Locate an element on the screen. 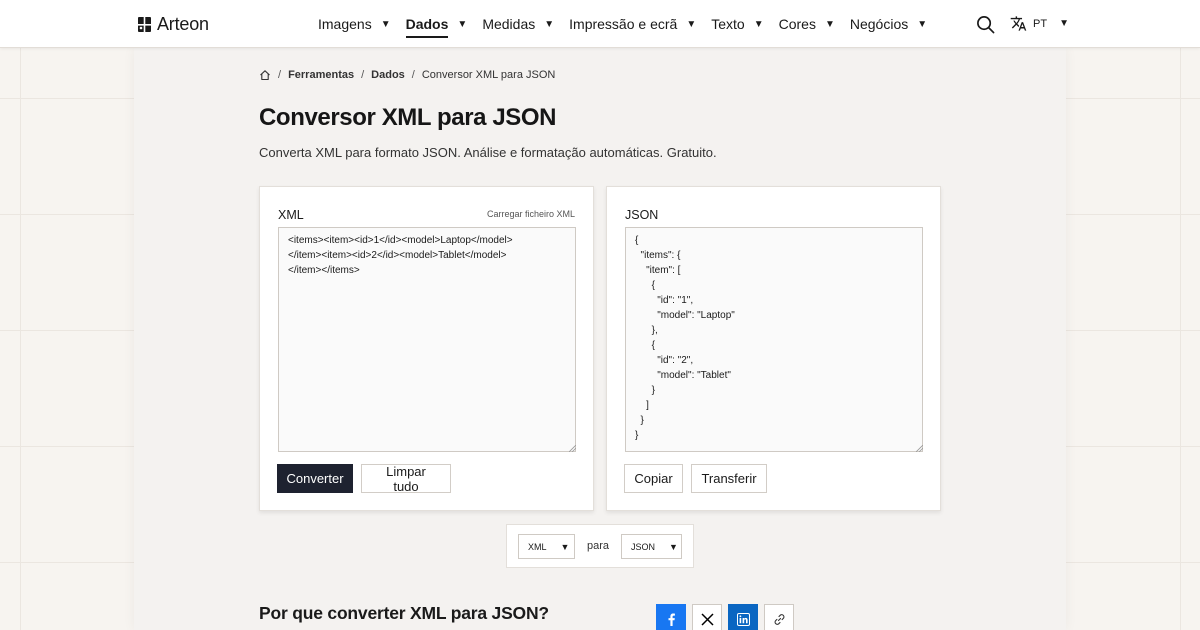 The height and width of the screenshot is (630, 1200). section-title: Por que converter XML para JSON? is located at coordinates (404, 613).